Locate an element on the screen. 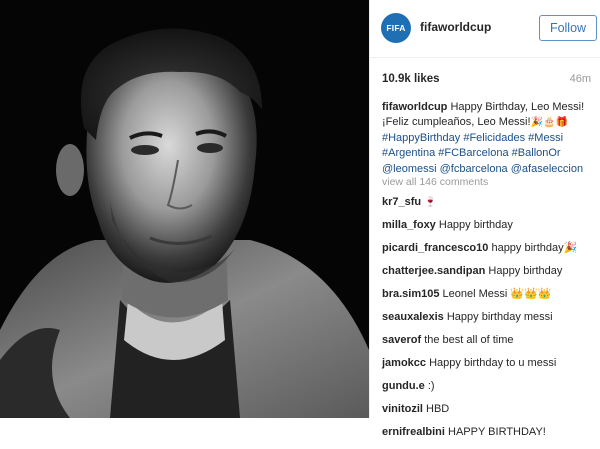 This screenshot has height=449, width=600. comment-item: milla_foxy Happy birthday is located at coordinates (489, 230).